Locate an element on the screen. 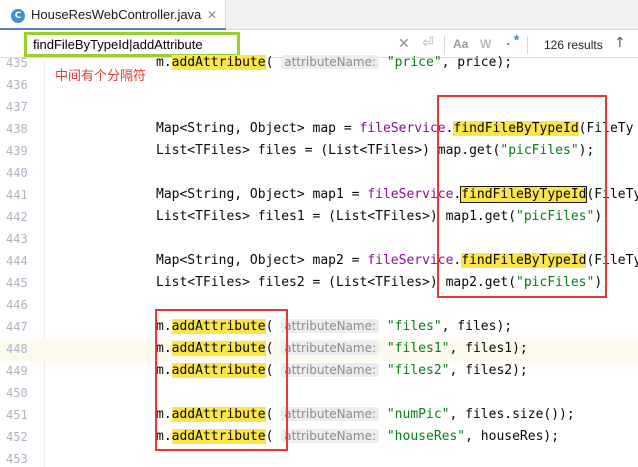 Image resolution: width=638 pixels, height=467 pixels. line-number: 445 is located at coordinates (17, 283).